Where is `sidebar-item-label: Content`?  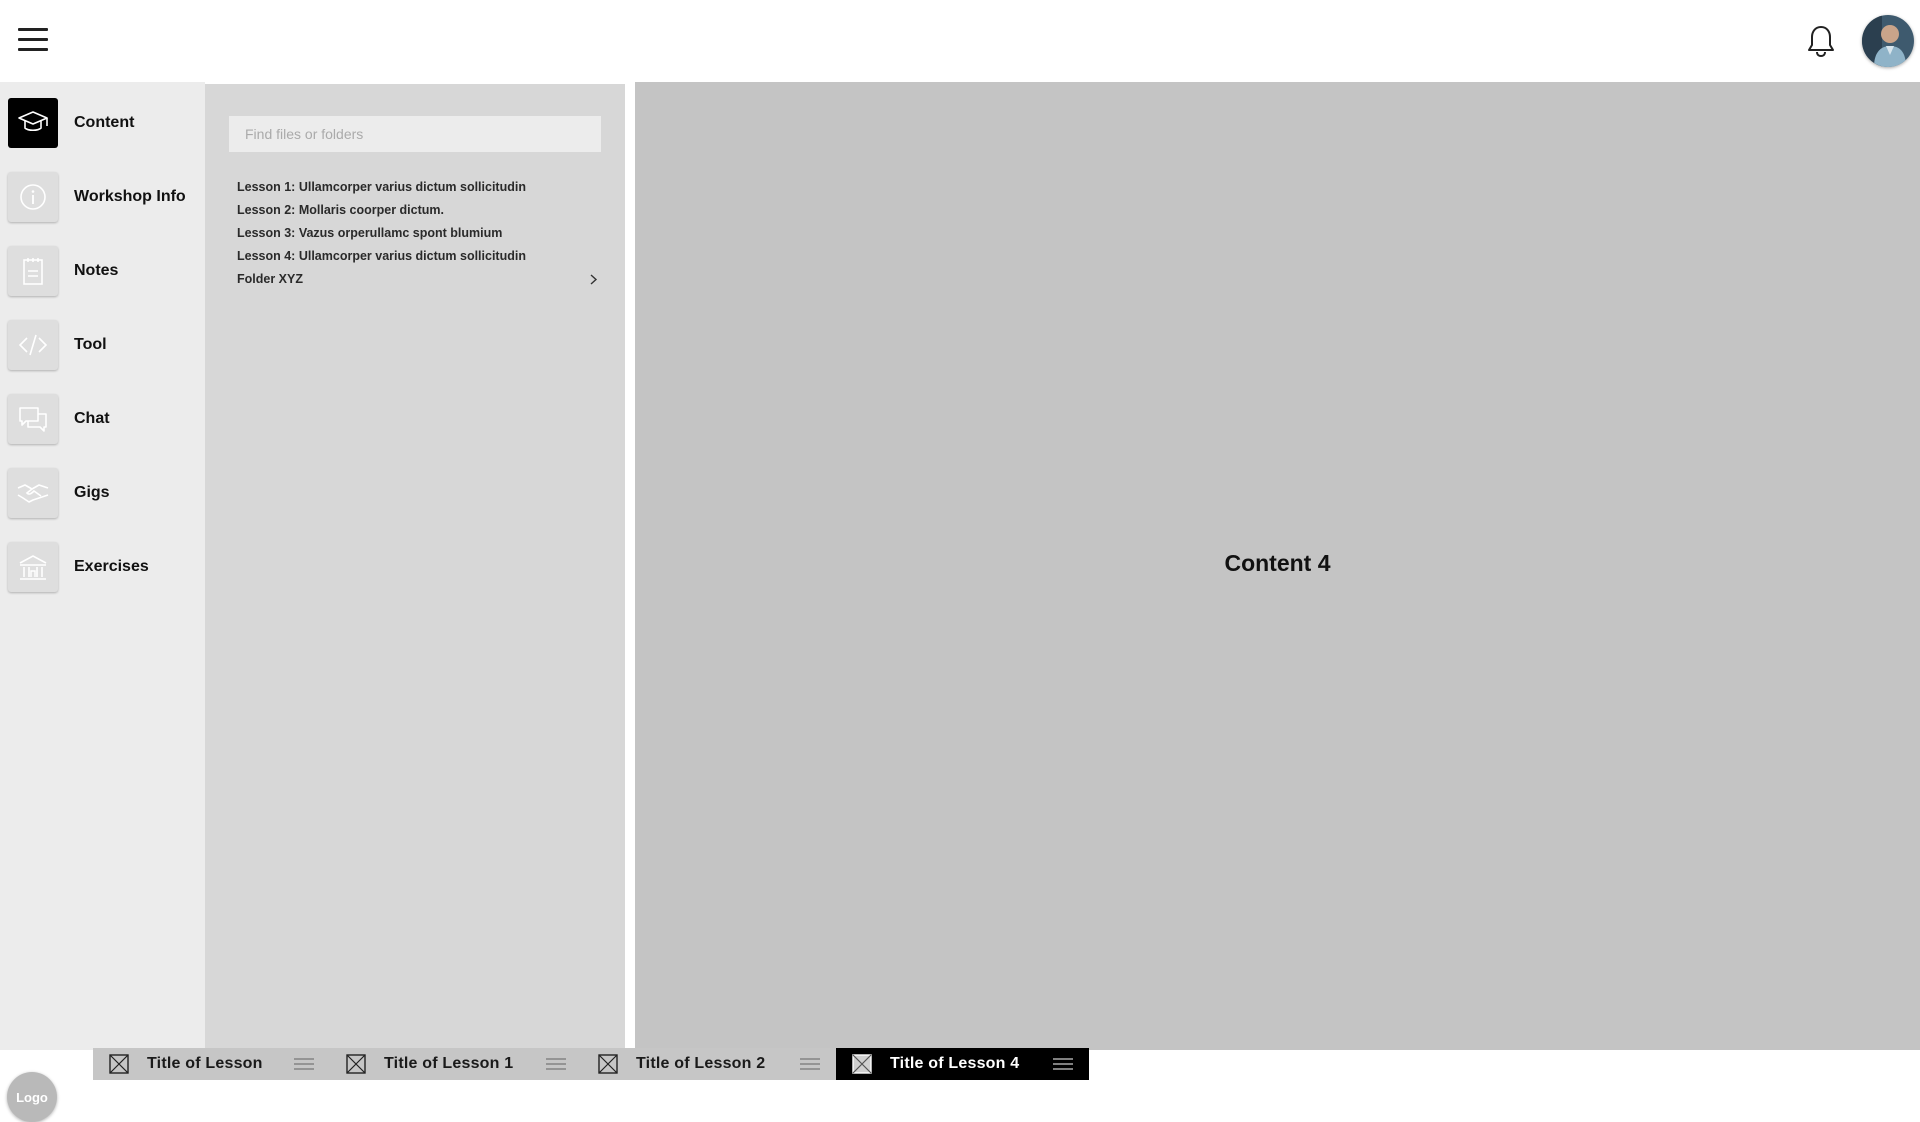
sidebar-item-label: Content is located at coordinates (104, 122).